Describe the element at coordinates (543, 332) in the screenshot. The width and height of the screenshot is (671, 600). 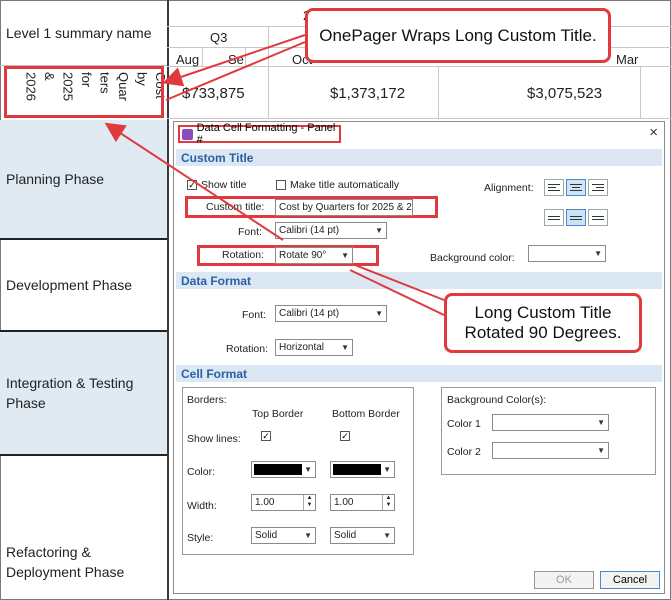
I see `callout-line: Rotated 90 Degrees.` at that location.